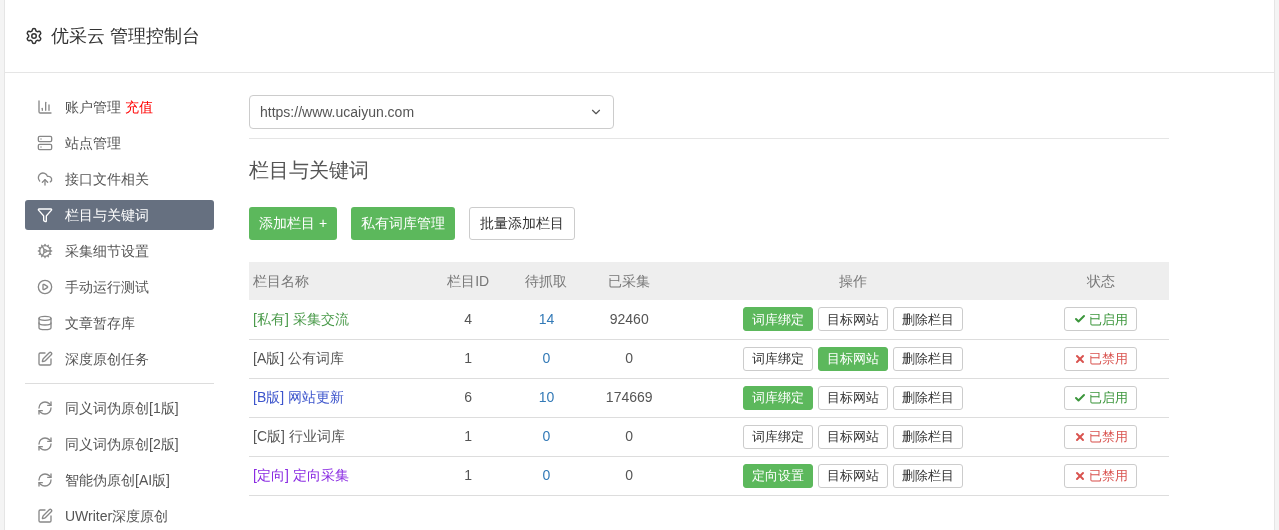 This screenshot has height=530, width=1279. What do you see at coordinates (45, 251) in the screenshot?
I see `gear-icon` at bounding box center [45, 251].